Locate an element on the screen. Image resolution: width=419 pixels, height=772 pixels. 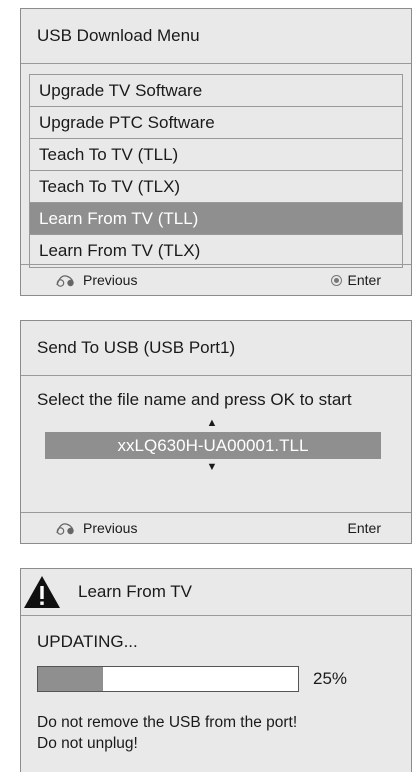
down-arrow-icon: ▼ is located at coordinates (212, 467).